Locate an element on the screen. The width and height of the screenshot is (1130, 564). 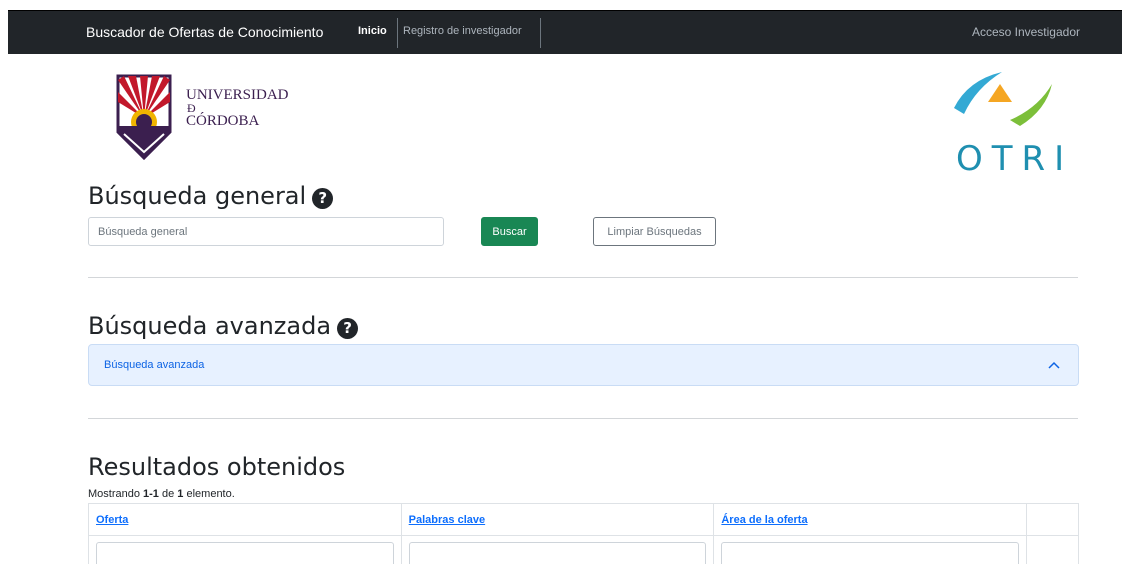
general-search-heading: Búsqueda general? is located at coordinates (211, 196).